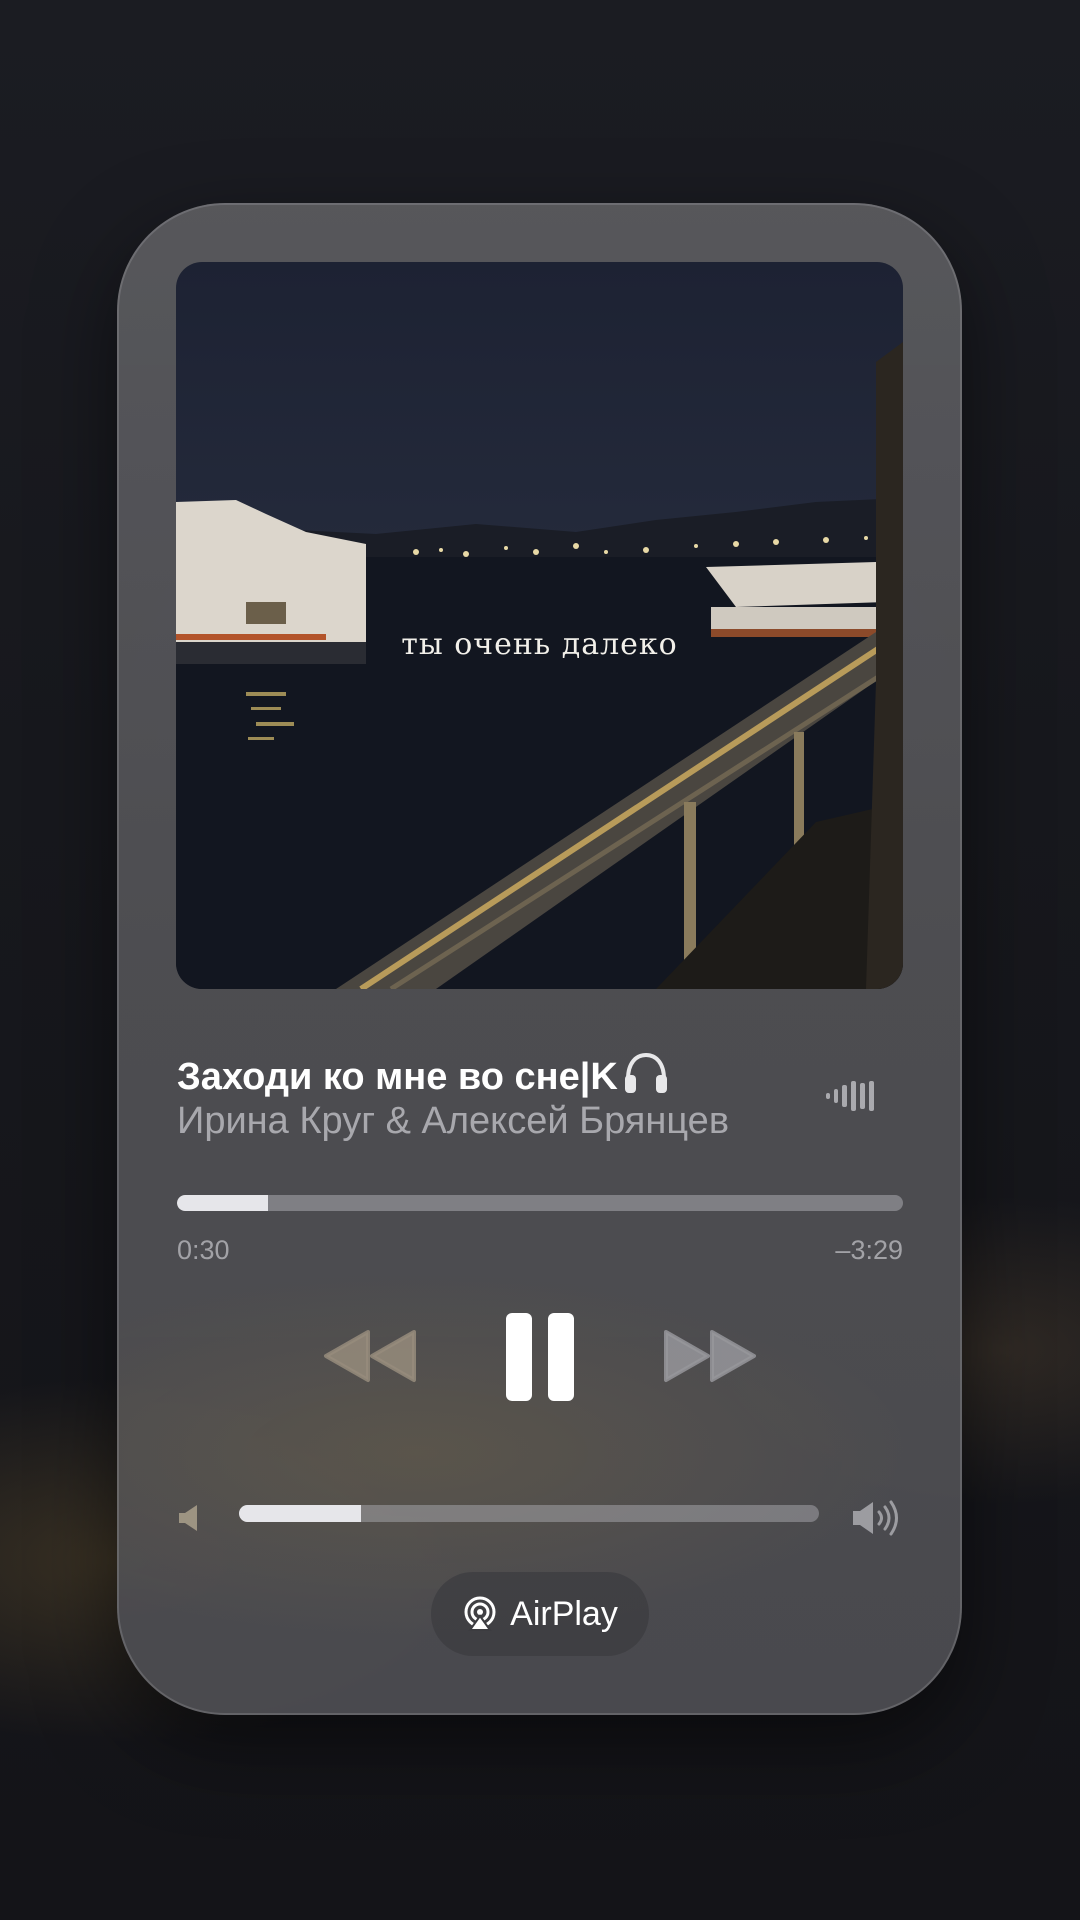 The width and height of the screenshot is (1080, 1920). I want to click on speaker-high-icon, so click(875, 1518).